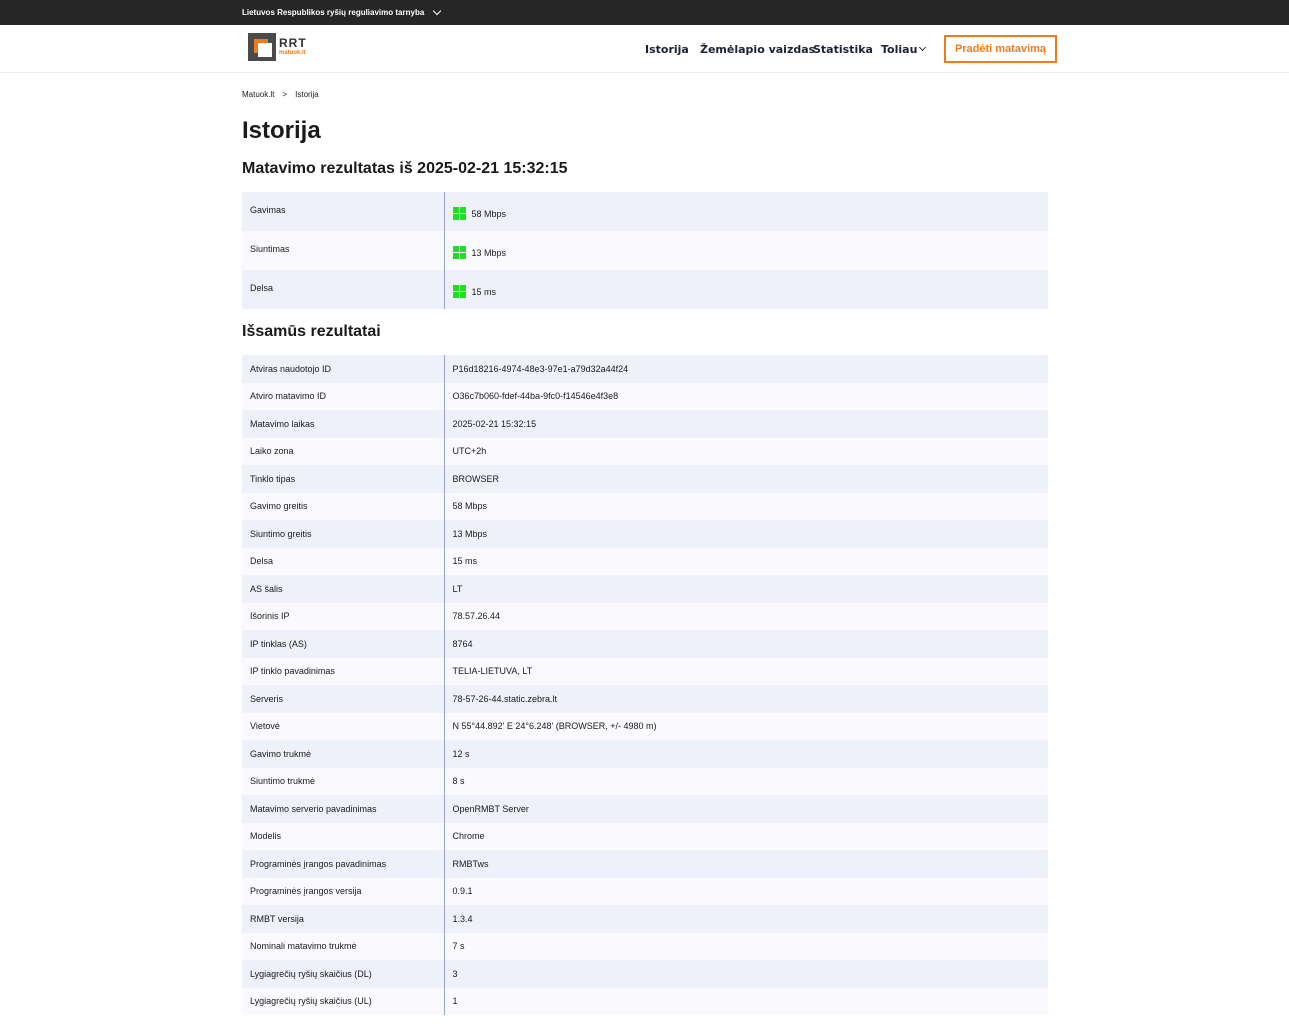 The height and width of the screenshot is (1033, 1289). I want to click on details-heading: Išsamūs rezultatai, so click(311, 331).